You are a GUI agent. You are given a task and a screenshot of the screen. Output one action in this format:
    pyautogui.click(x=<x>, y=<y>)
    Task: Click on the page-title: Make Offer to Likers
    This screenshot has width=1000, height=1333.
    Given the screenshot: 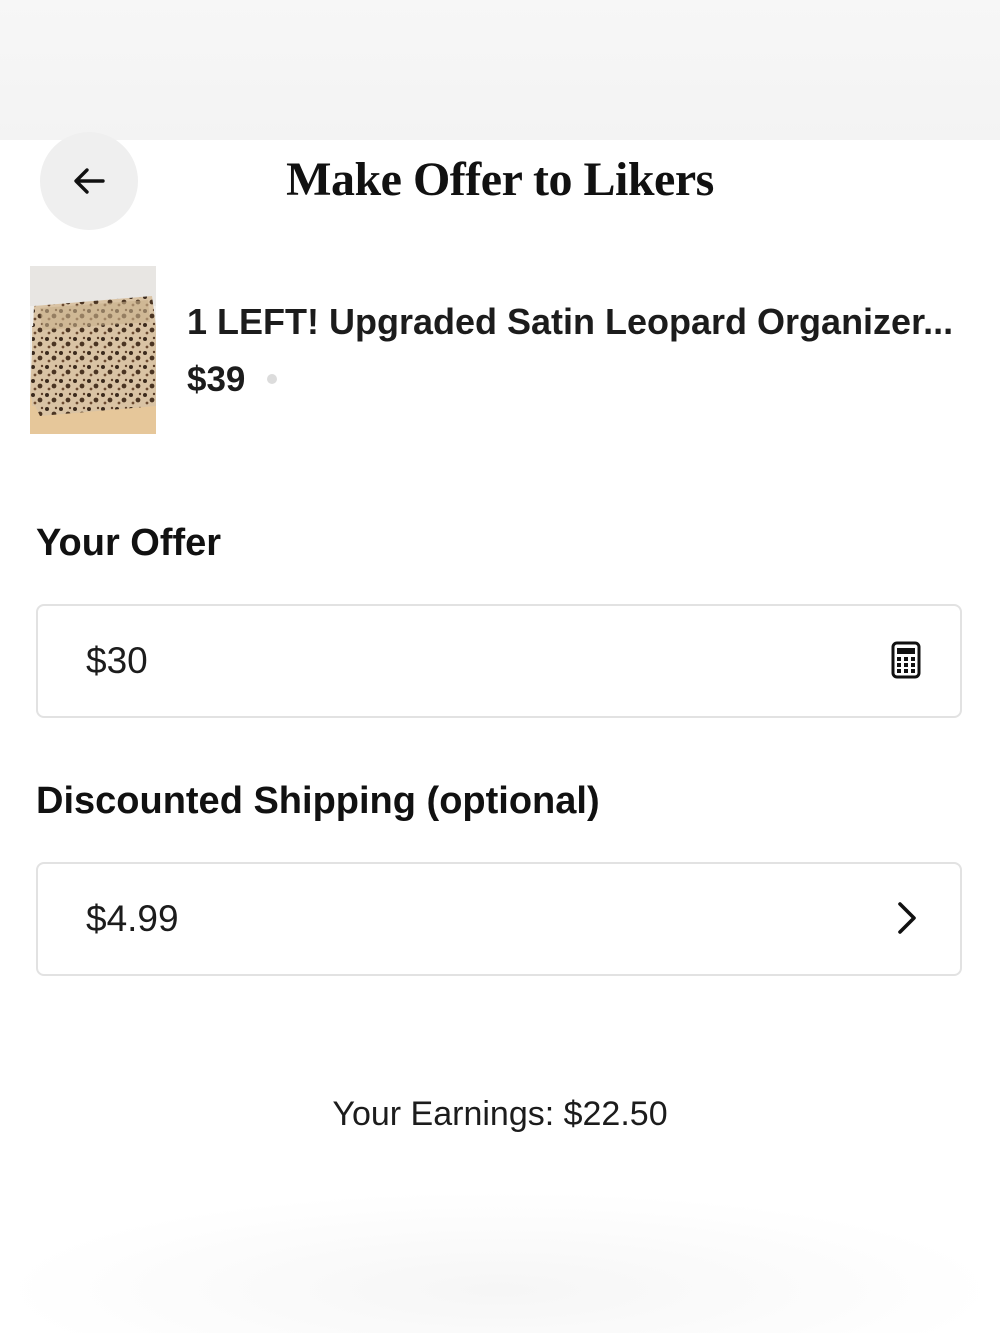 What is the action you would take?
    pyautogui.click(x=500, y=179)
    